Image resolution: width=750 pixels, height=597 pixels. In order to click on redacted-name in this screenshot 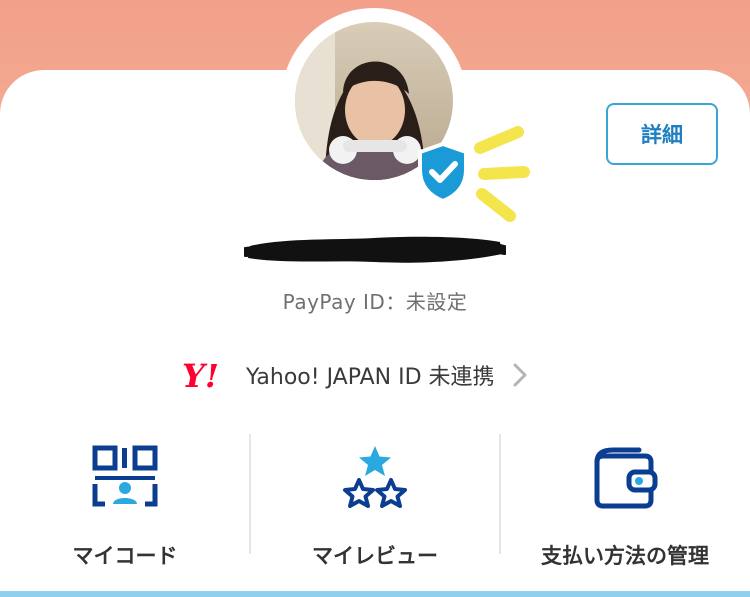, I will do `click(375, 249)`.